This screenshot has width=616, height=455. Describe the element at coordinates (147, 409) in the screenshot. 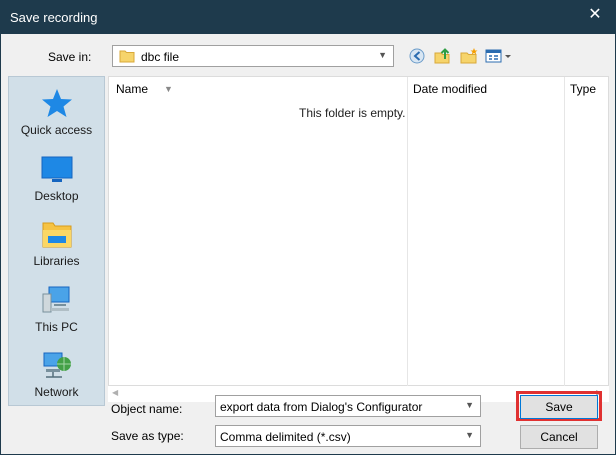

I see `object-name-label: Object name:` at that location.